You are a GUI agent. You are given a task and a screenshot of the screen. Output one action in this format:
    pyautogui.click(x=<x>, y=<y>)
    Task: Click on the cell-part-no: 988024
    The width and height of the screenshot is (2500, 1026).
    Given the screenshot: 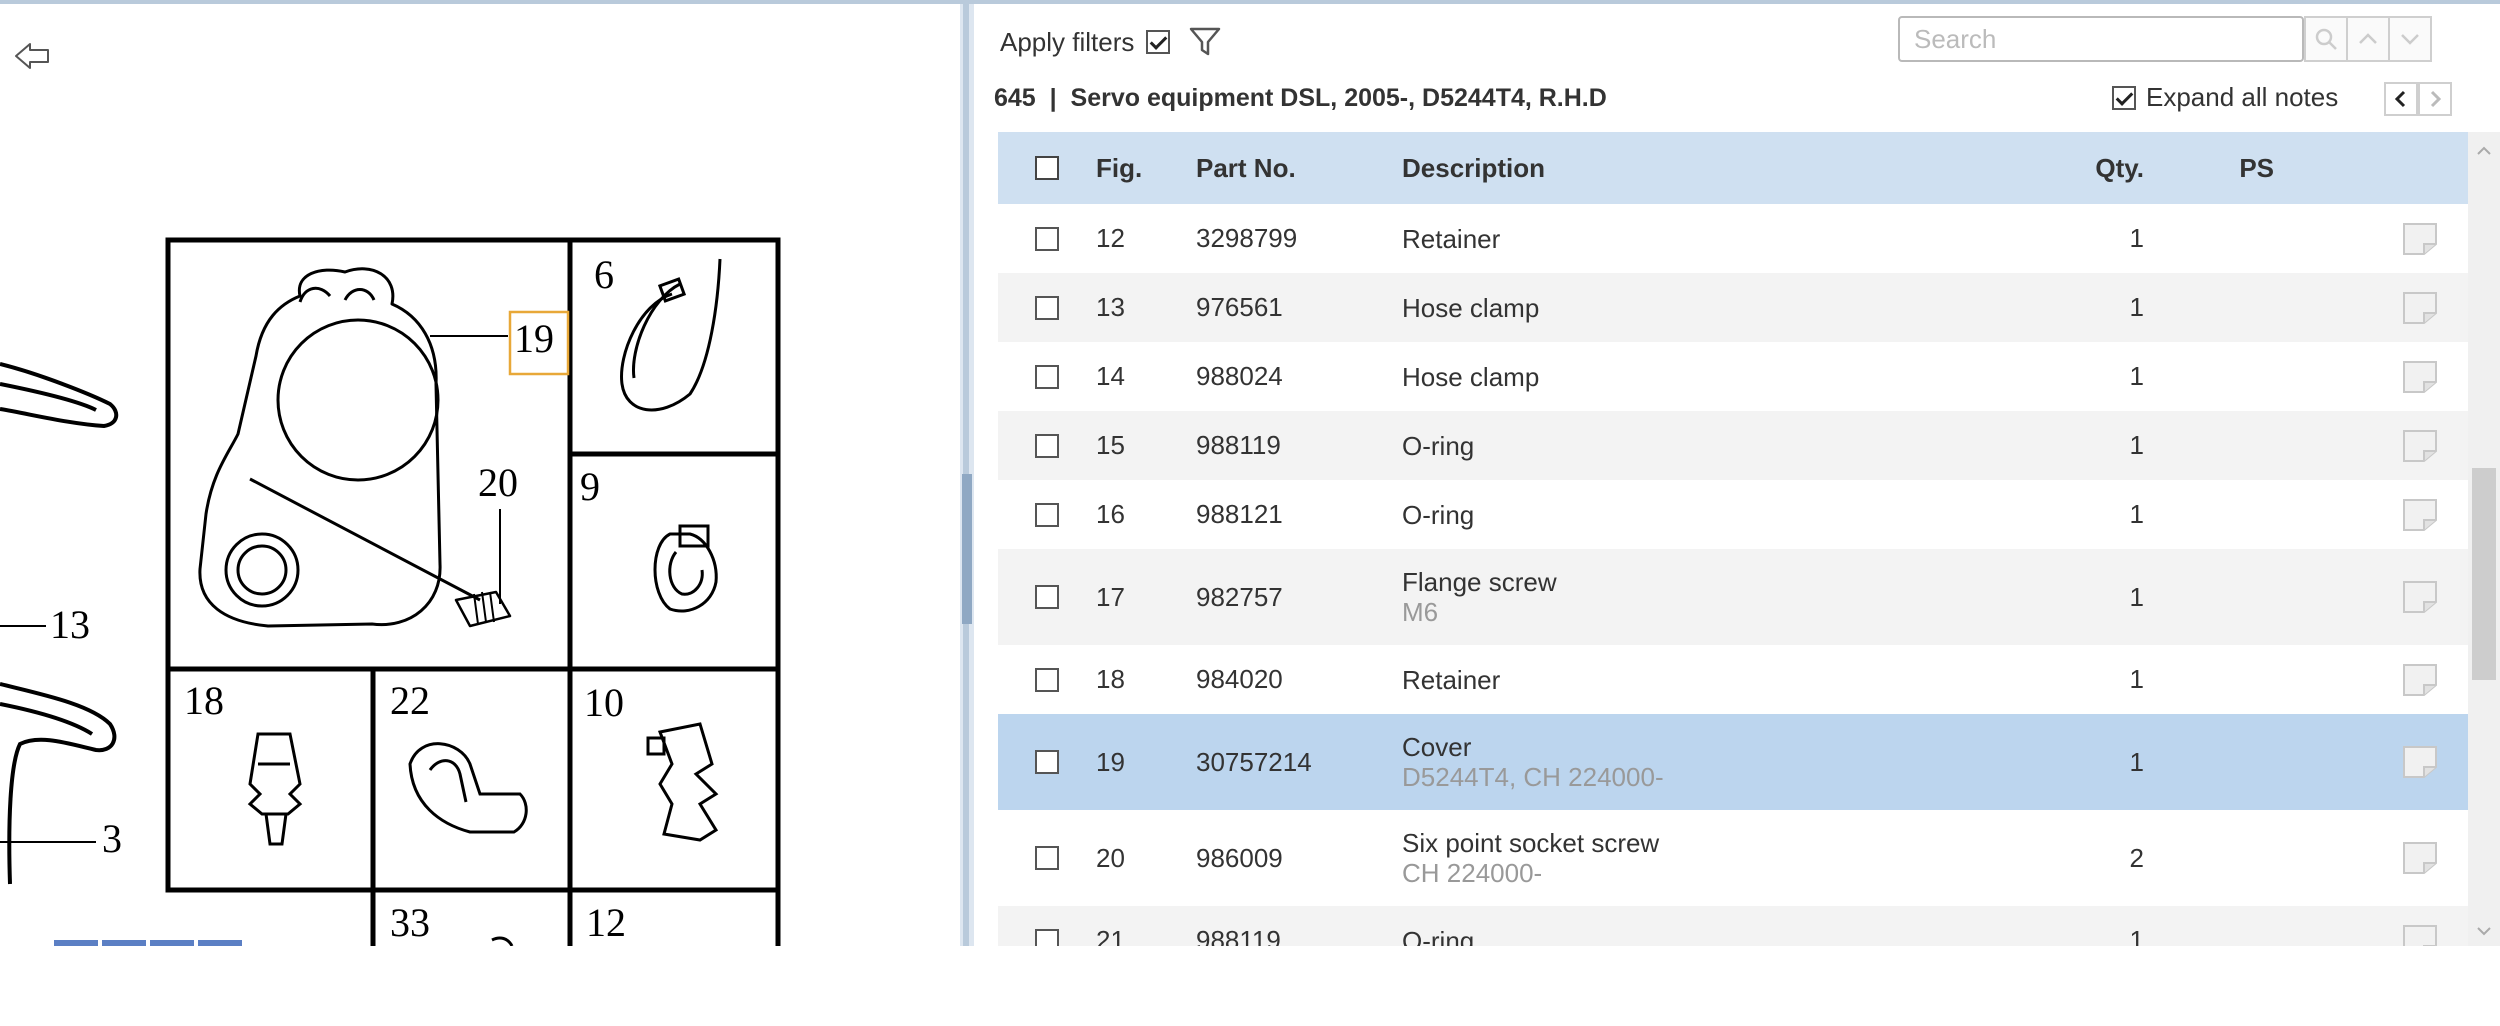 What is the action you would take?
    pyautogui.click(x=1239, y=376)
    